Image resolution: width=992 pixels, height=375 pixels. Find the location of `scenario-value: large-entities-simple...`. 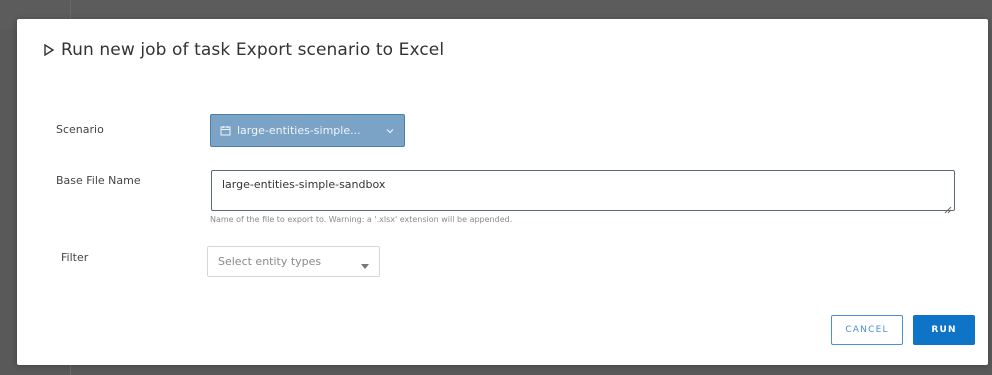

scenario-value: large-entities-simple... is located at coordinates (299, 130).